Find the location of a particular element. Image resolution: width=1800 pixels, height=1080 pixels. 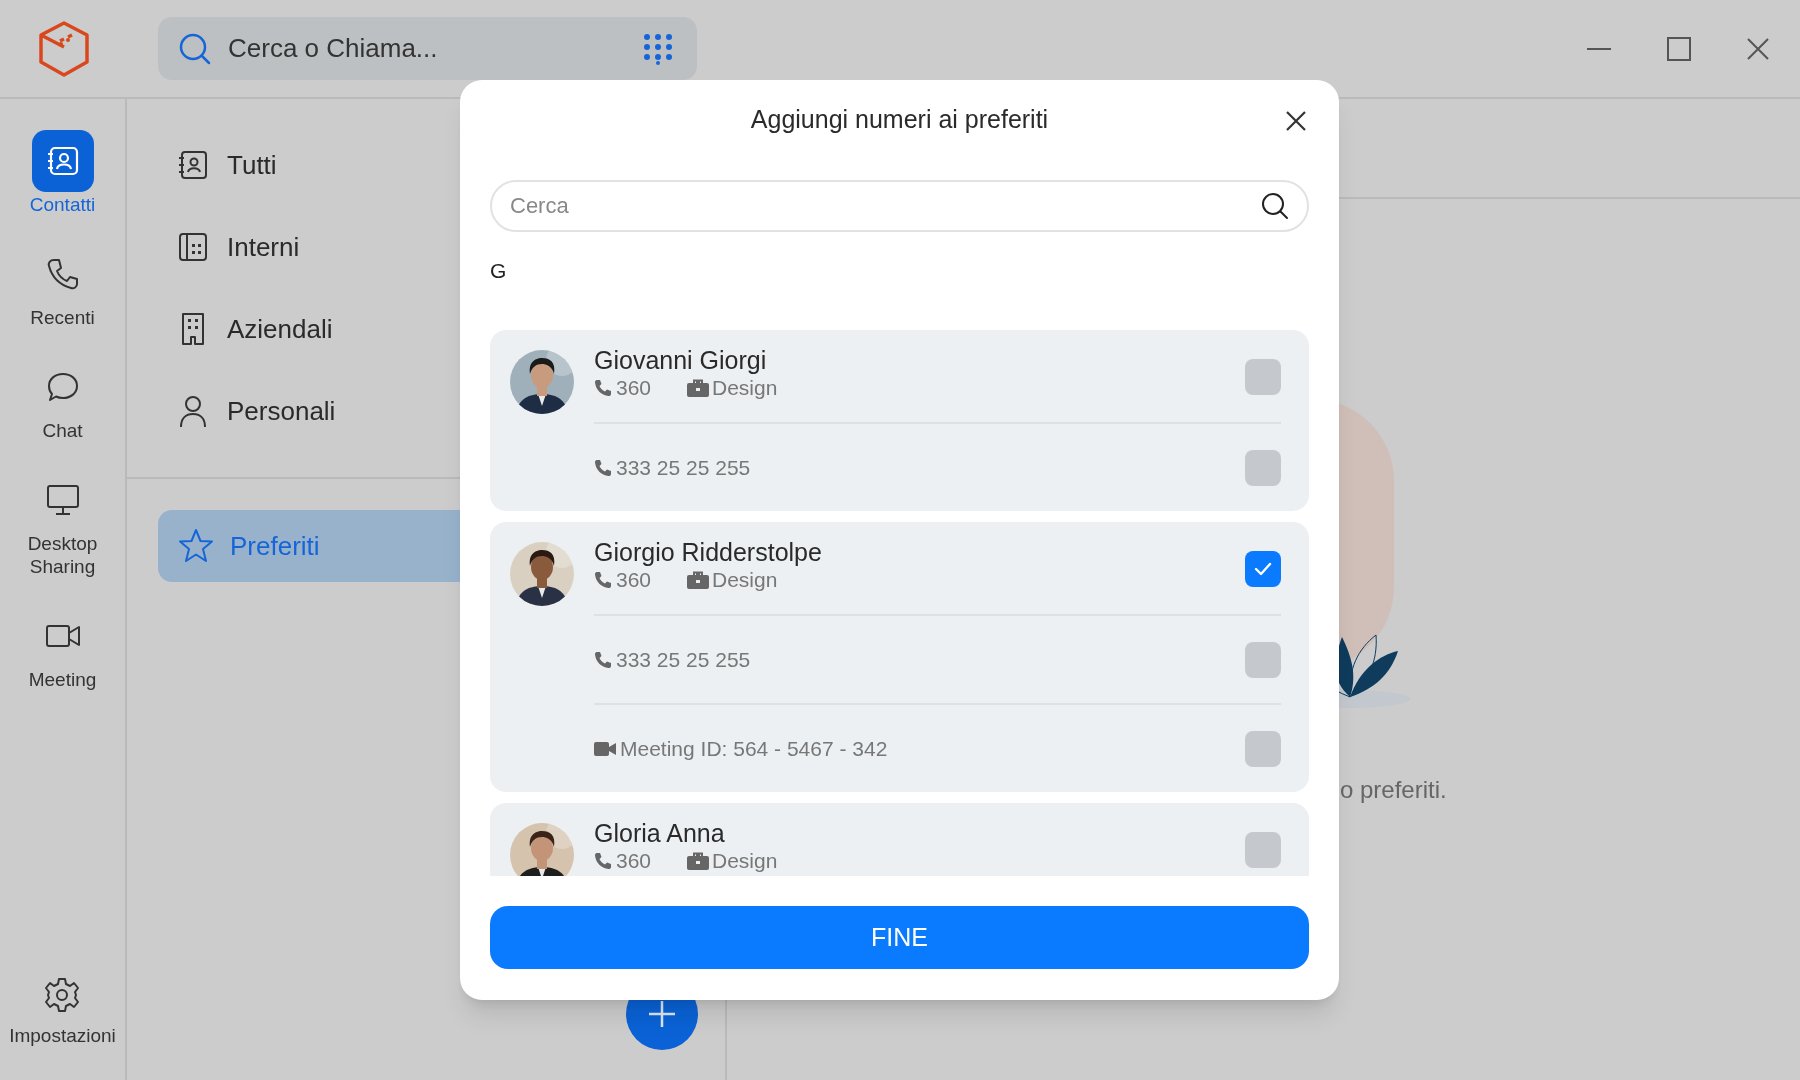

contact-name: Gloria Anna is located at coordinates (660, 833).